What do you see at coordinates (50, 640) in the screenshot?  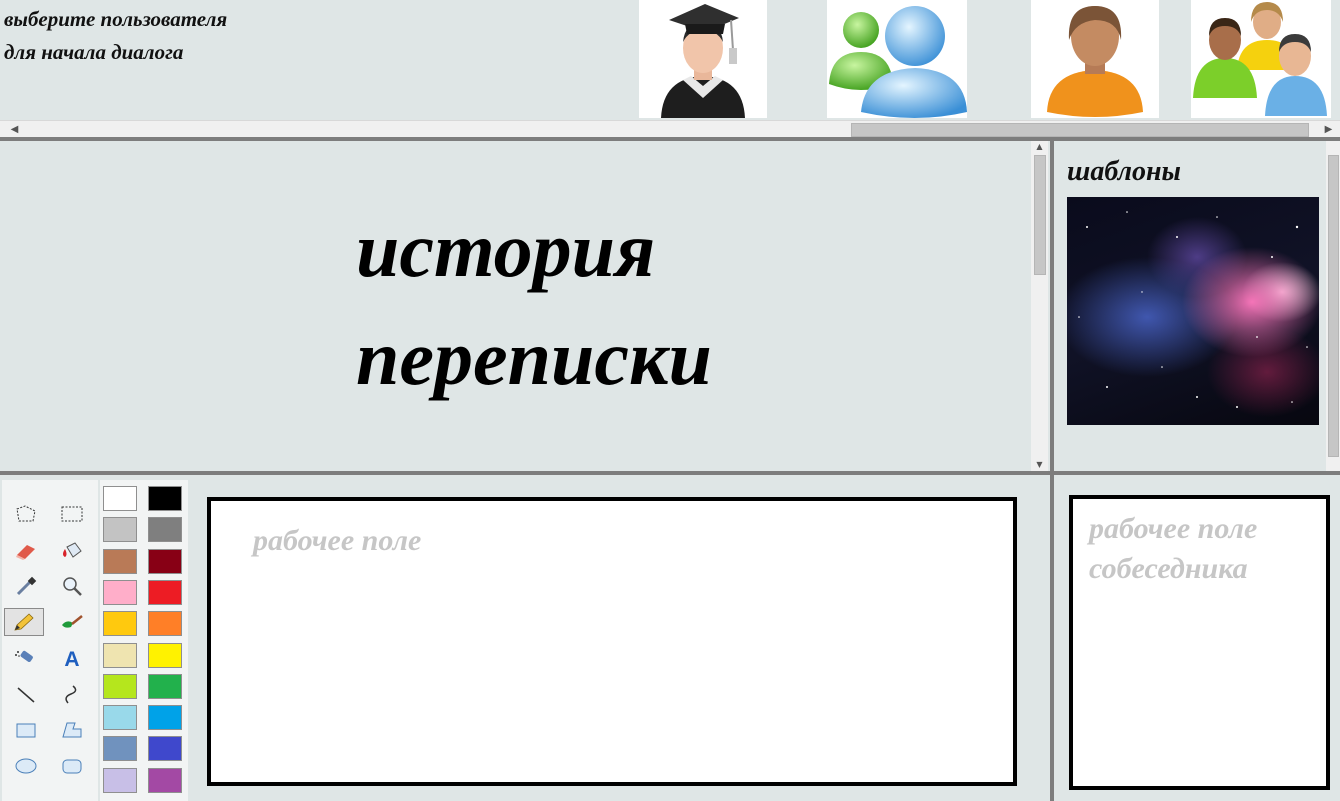 I see `drawing-toolbox: A` at bounding box center [50, 640].